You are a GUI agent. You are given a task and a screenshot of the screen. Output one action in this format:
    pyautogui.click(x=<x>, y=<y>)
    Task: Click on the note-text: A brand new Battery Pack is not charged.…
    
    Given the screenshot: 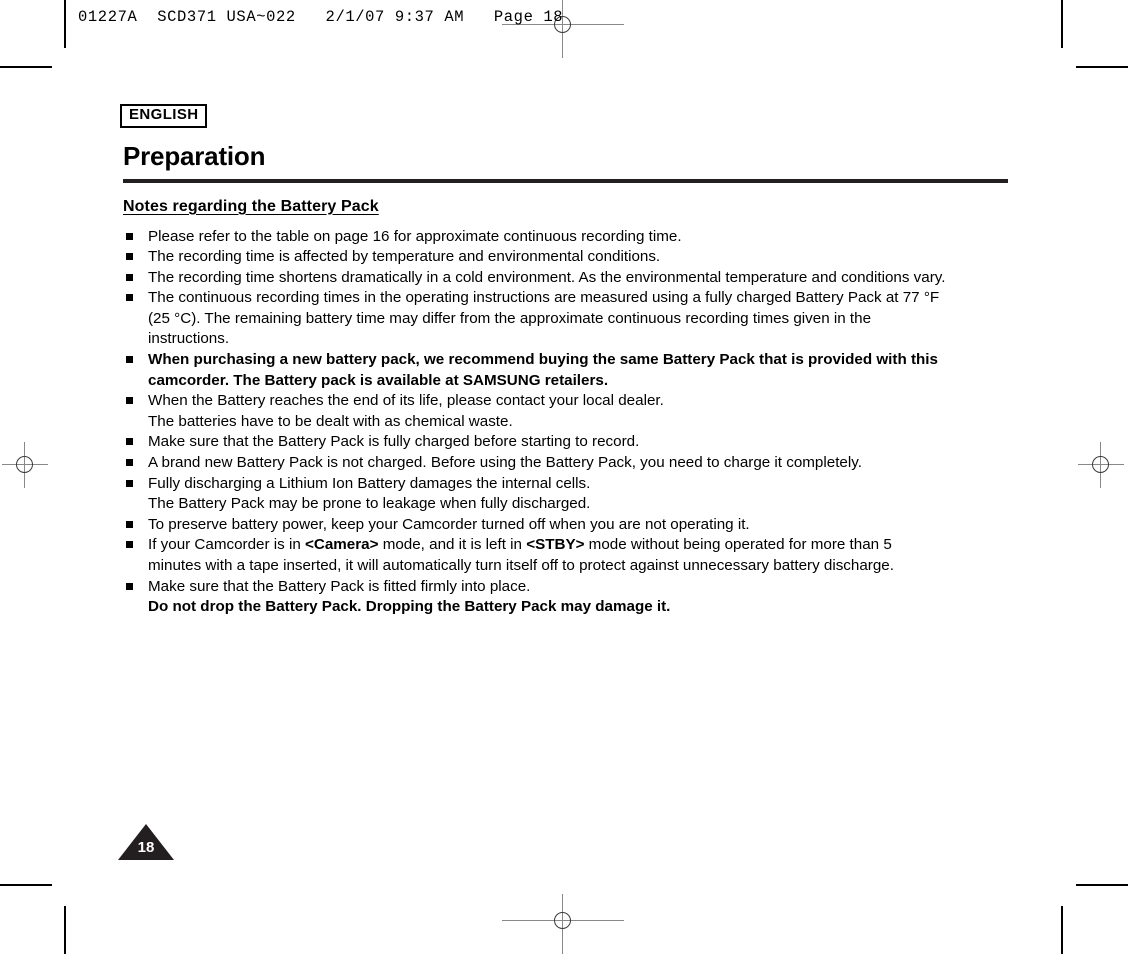 What is the action you would take?
    pyautogui.click(x=505, y=463)
    